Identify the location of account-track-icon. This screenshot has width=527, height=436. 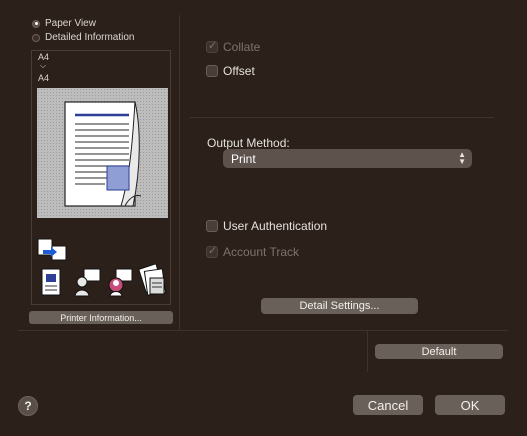
(152, 282).